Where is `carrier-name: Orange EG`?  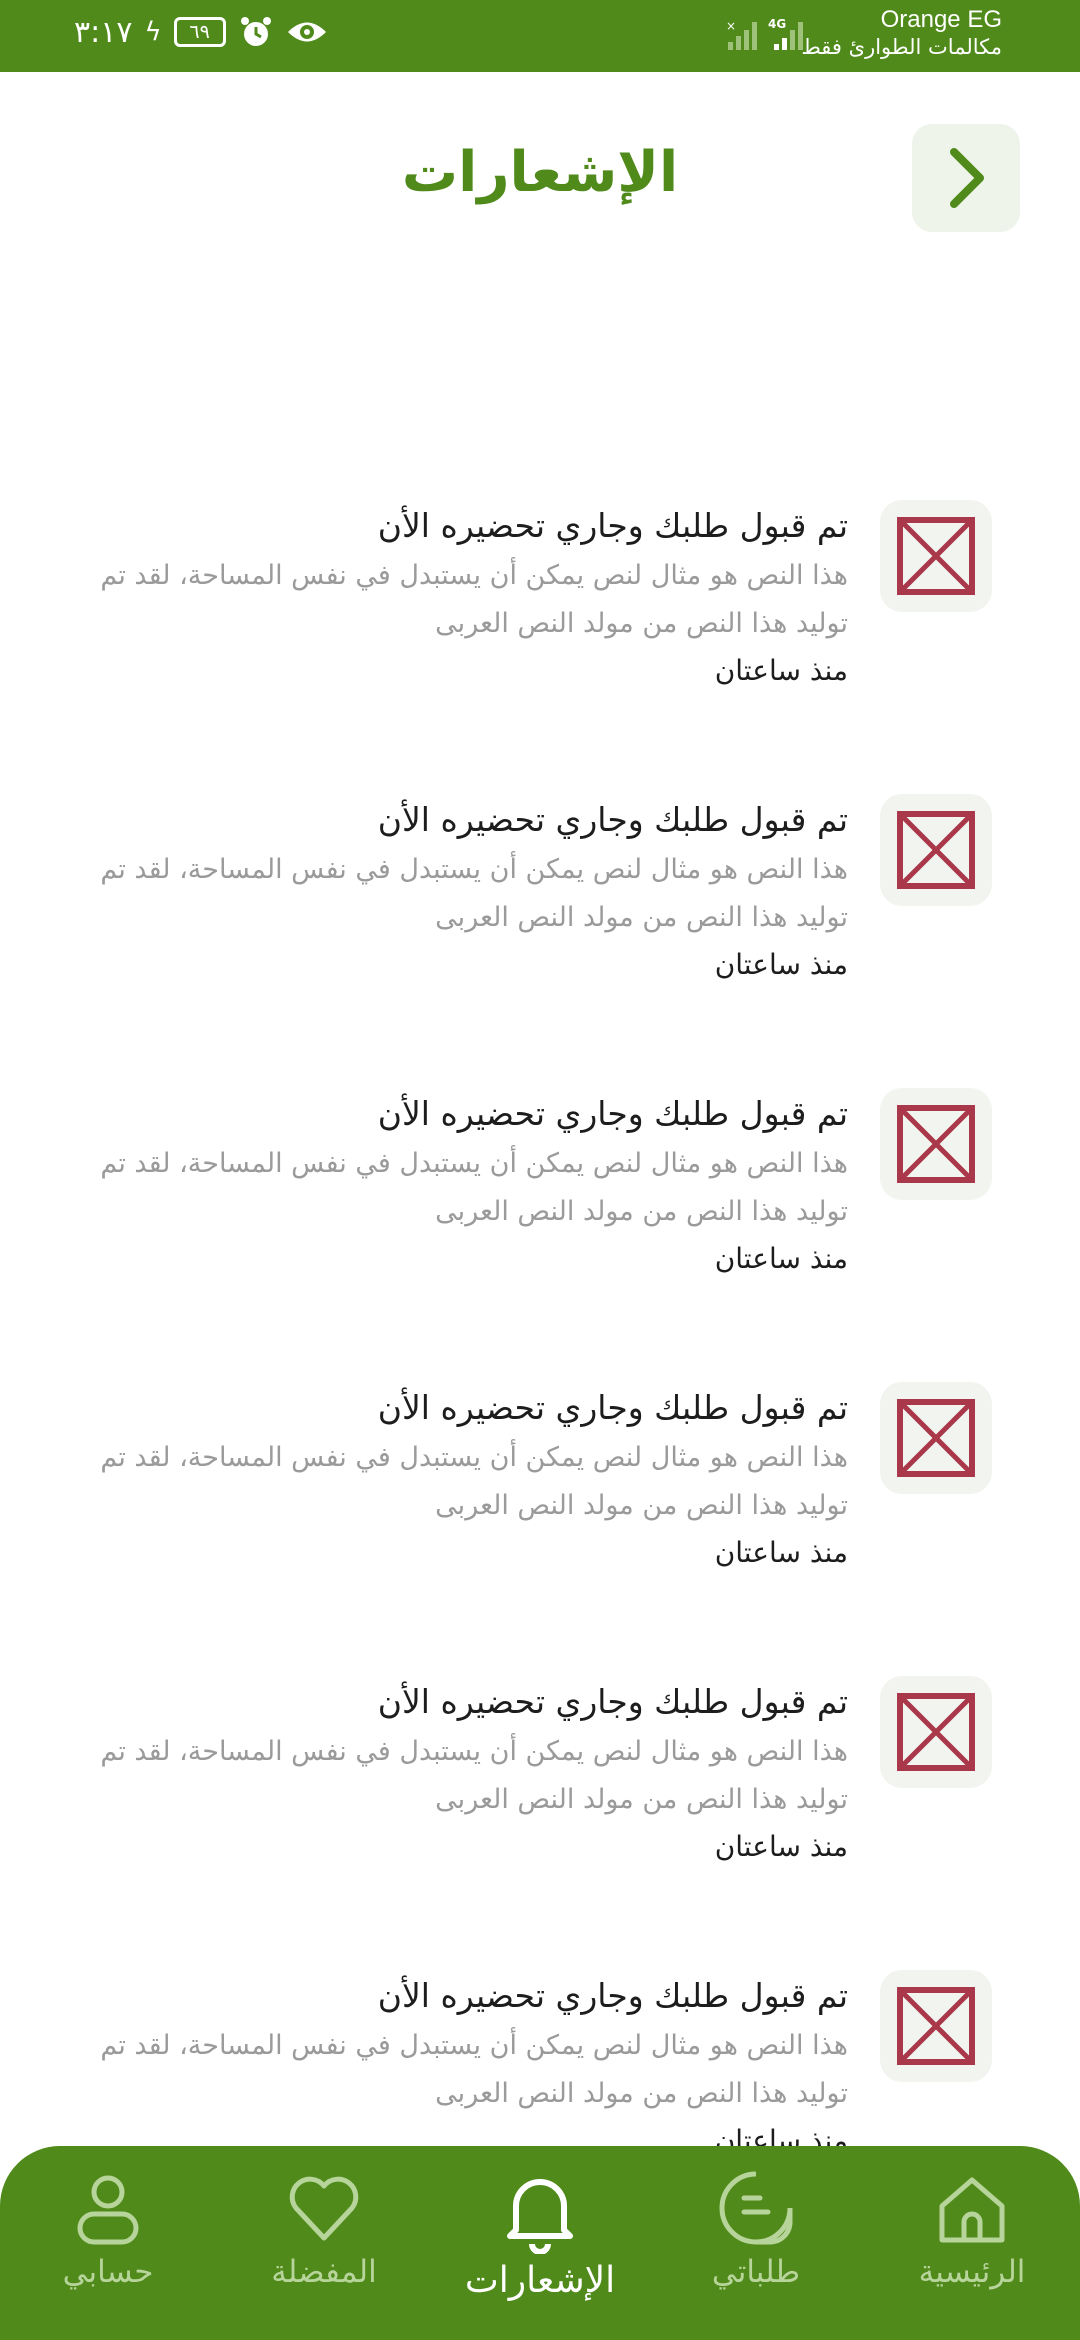
carrier-name: Orange EG is located at coordinates (941, 19).